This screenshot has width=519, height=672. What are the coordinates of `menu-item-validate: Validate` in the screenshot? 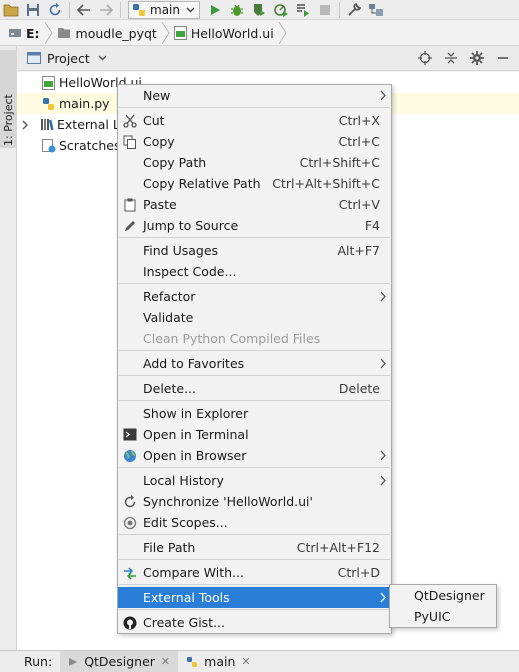 It's located at (254, 317).